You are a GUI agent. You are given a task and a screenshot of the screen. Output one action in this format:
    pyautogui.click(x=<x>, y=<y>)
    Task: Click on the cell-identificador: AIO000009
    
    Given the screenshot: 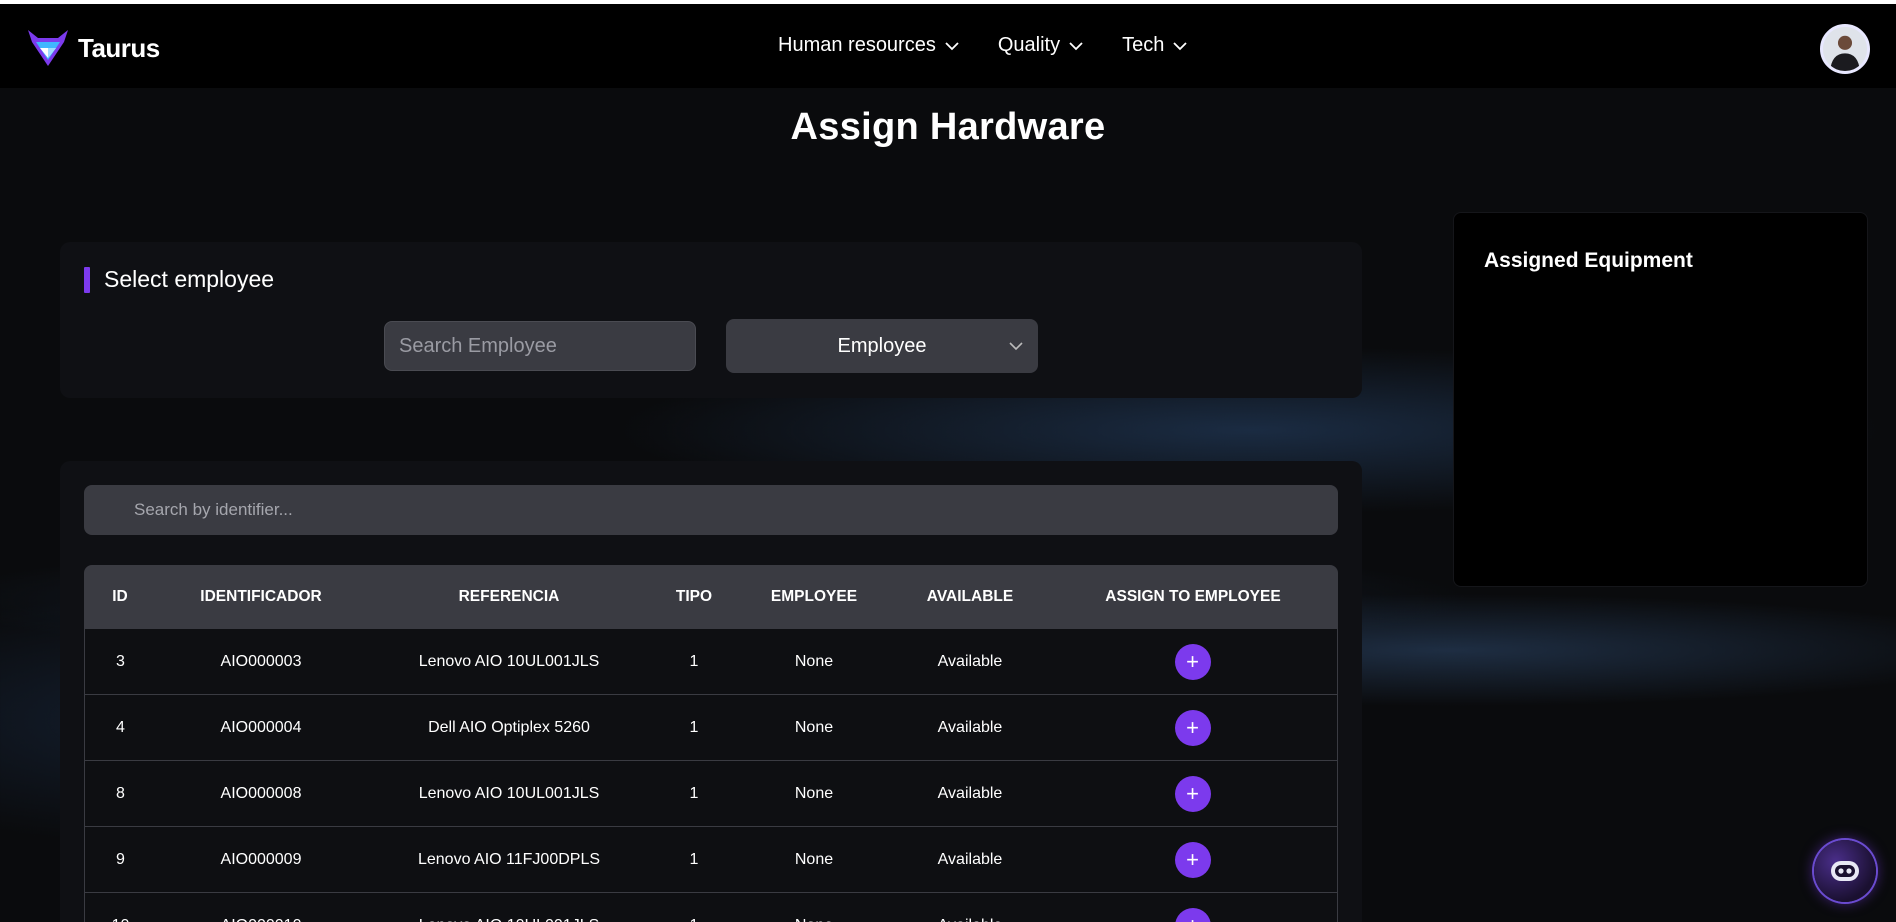 What is the action you would take?
    pyautogui.click(x=261, y=860)
    